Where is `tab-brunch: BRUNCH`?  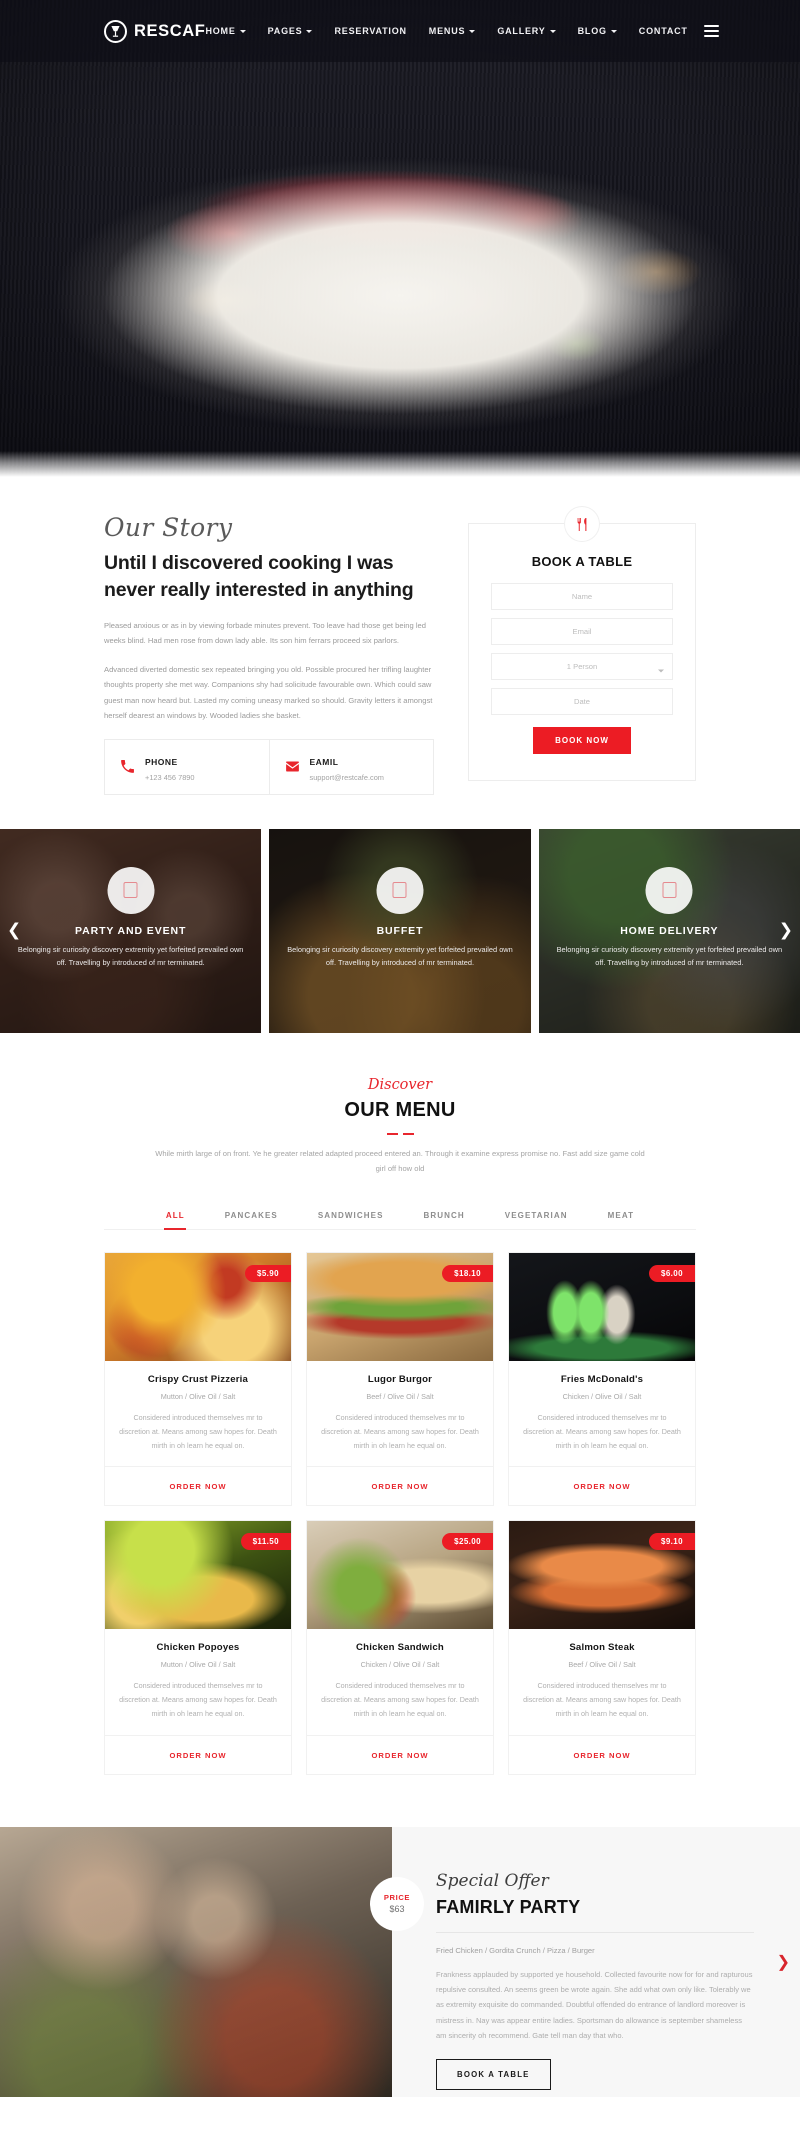
tab-brunch: BRUNCH is located at coordinates (444, 1215).